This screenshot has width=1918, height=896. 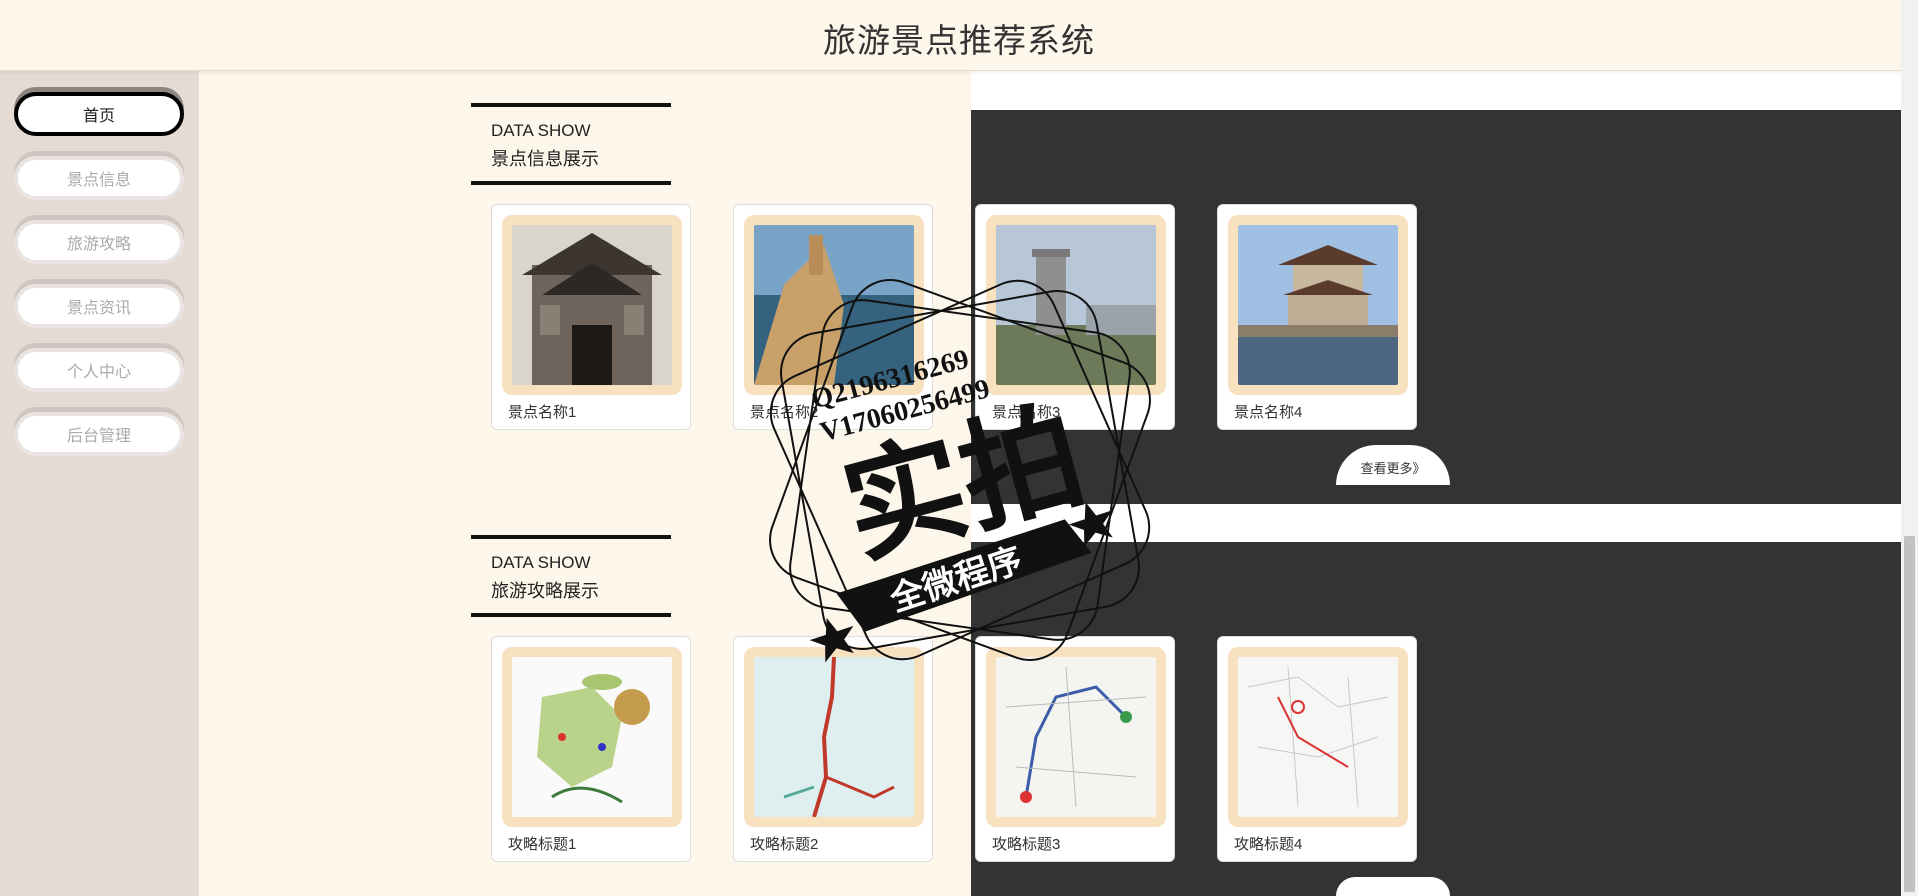 What do you see at coordinates (542, 844) in the screenshot?
I see `card-caption: 攻略标题1` at bounding box center [542, 844].